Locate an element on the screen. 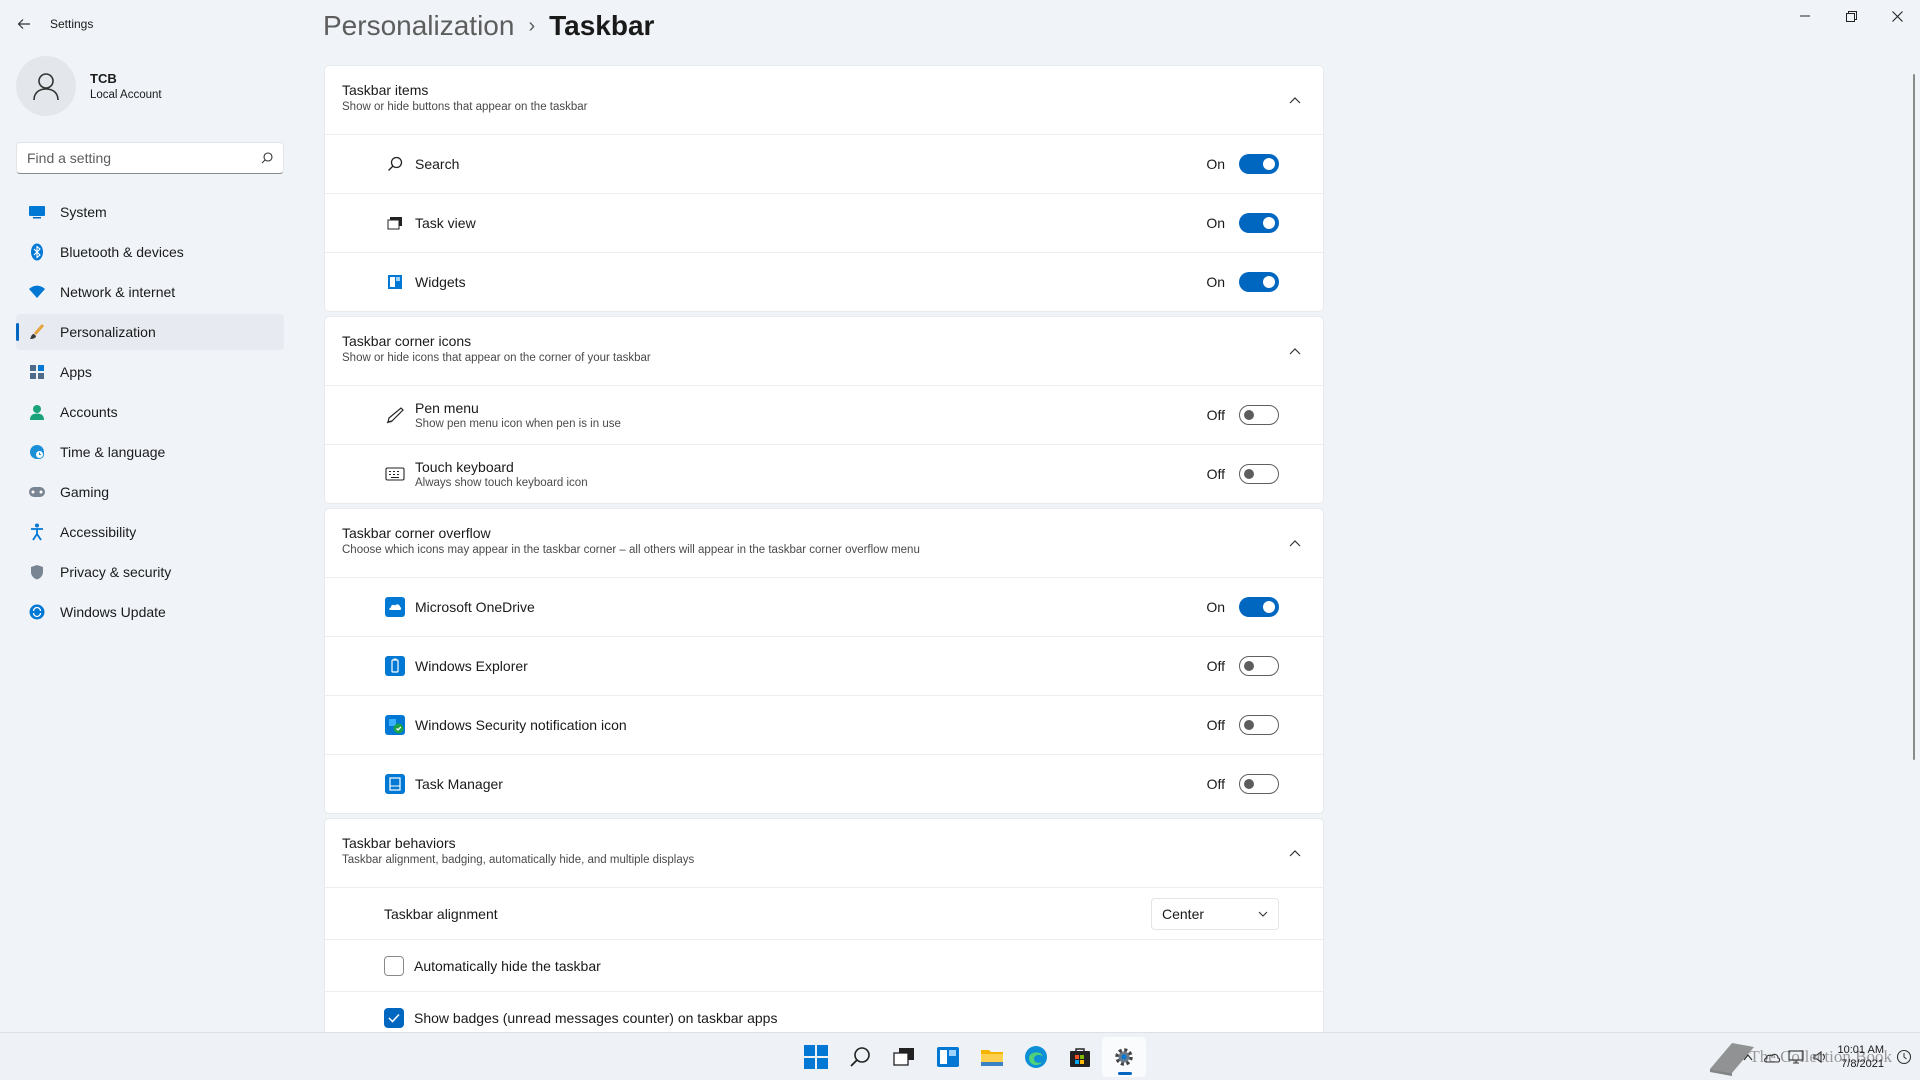  sidebar-item-accounts: Accounts is located at coordinates (150, 412).